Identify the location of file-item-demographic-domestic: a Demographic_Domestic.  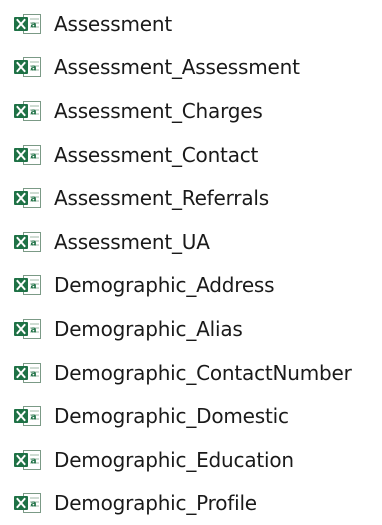
(191, 416).